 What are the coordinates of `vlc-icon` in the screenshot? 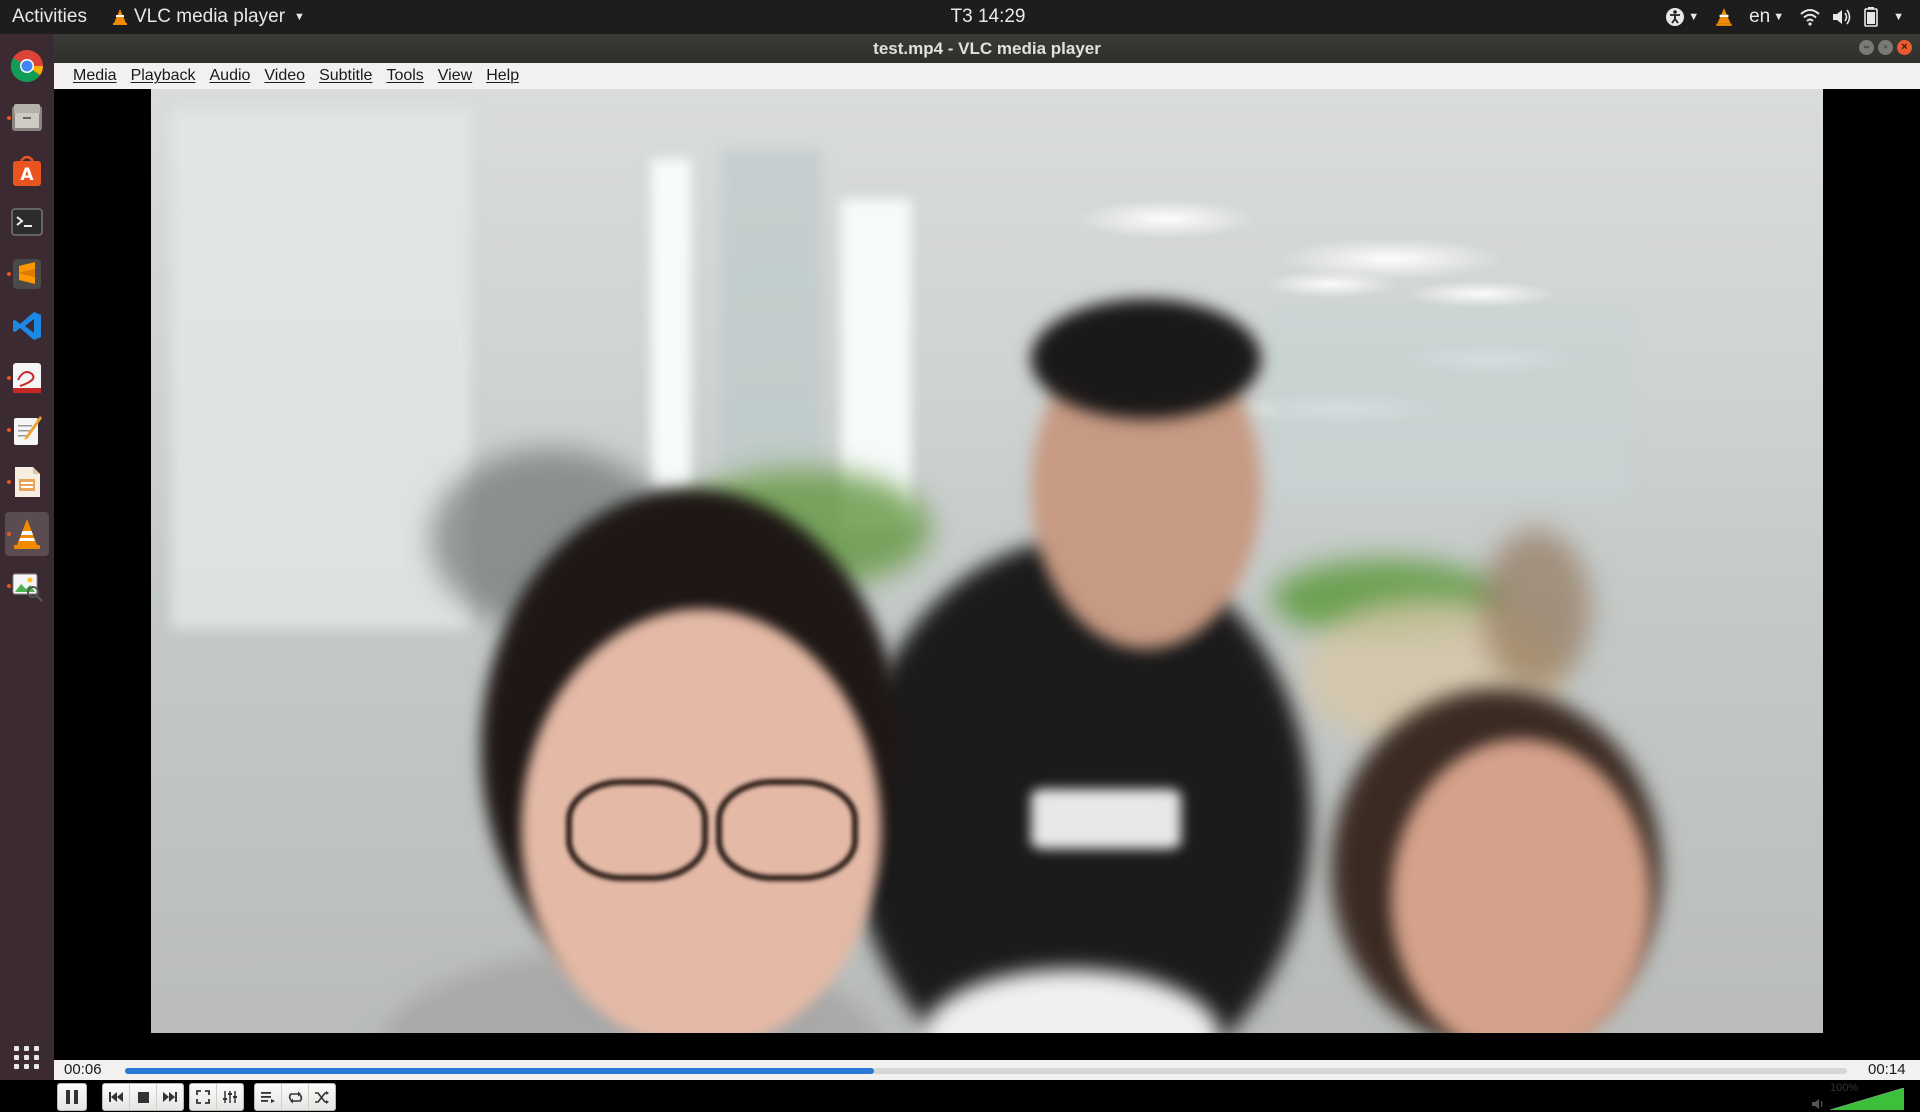 It's located at (27, 534).